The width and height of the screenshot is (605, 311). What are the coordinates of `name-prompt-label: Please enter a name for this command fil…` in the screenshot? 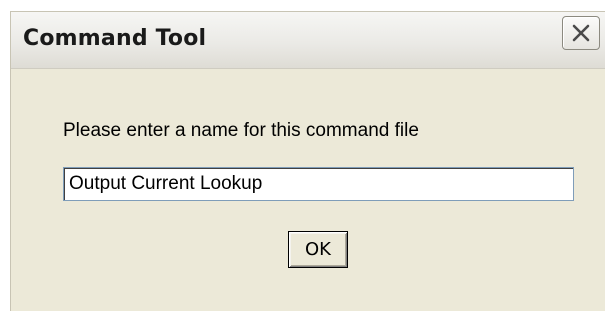 It's located at (241, 130).